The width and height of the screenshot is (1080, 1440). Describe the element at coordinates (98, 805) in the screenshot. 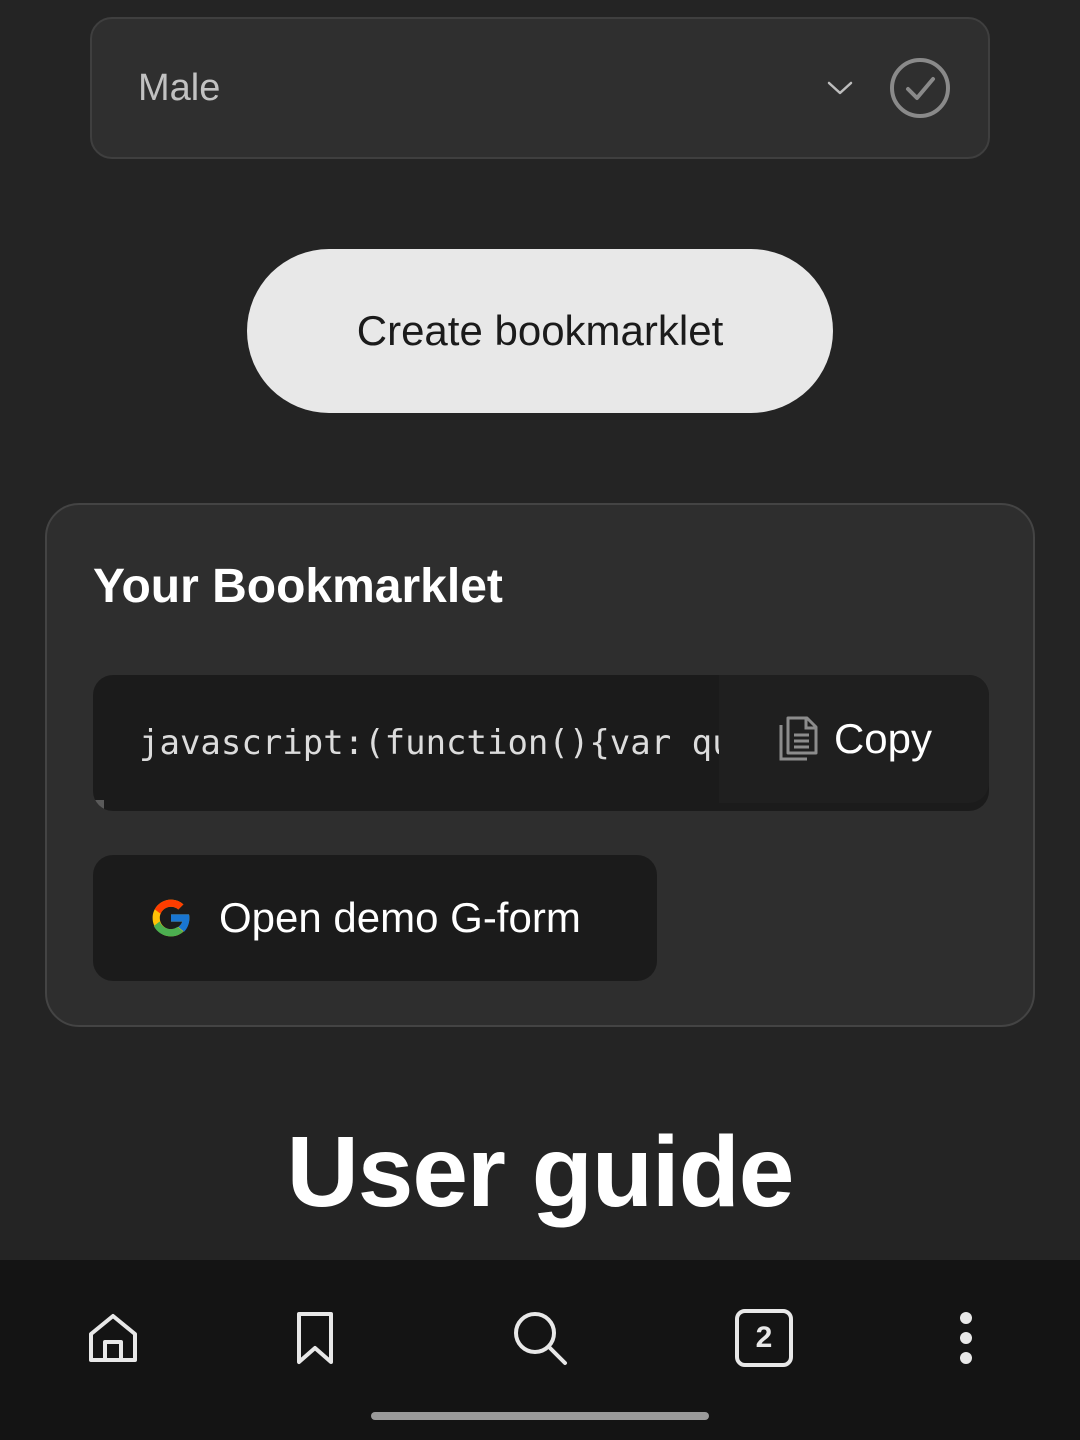

I see `horizontal-scrollbar` at that location.